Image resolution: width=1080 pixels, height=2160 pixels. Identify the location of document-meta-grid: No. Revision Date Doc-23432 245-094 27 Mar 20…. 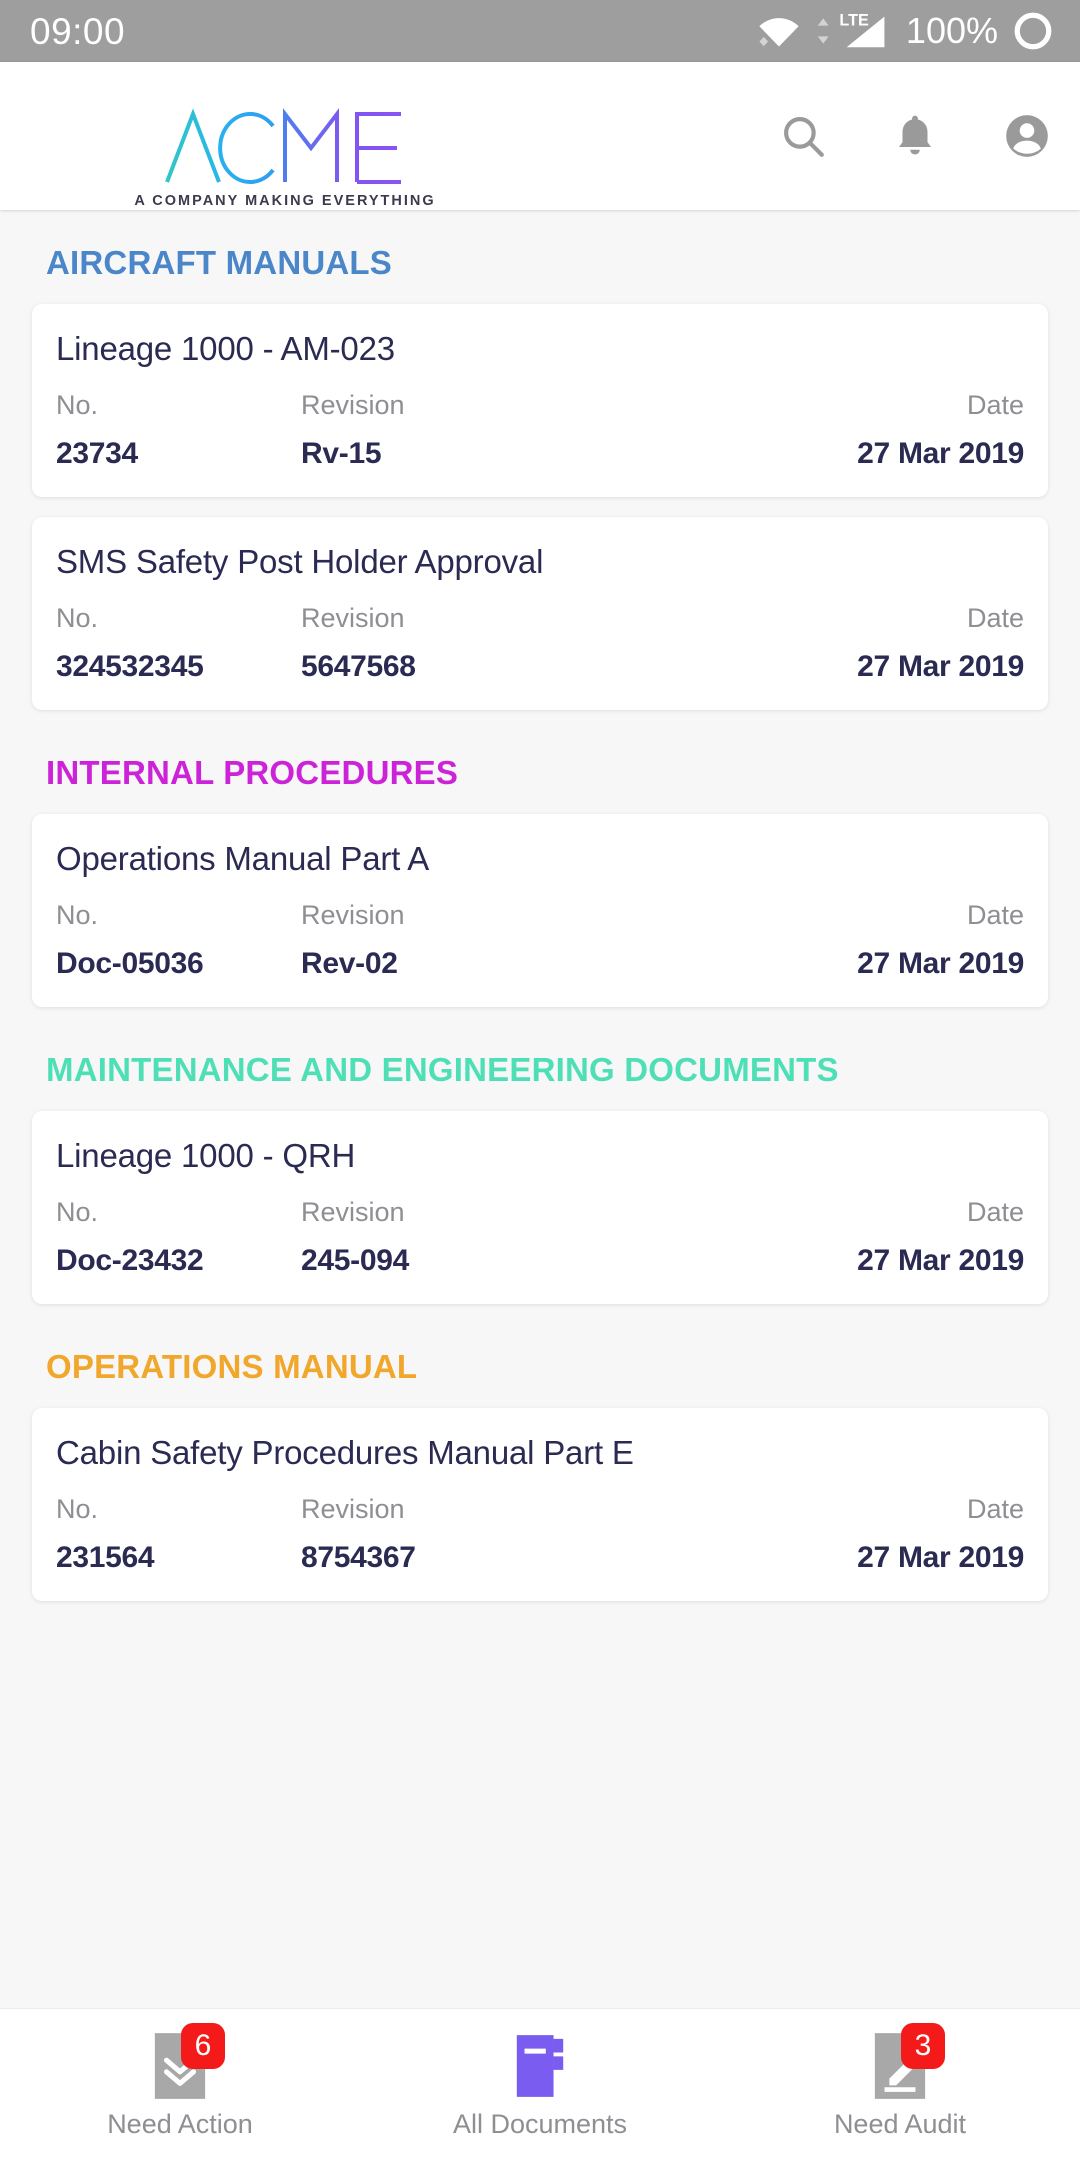
(540, 1237).